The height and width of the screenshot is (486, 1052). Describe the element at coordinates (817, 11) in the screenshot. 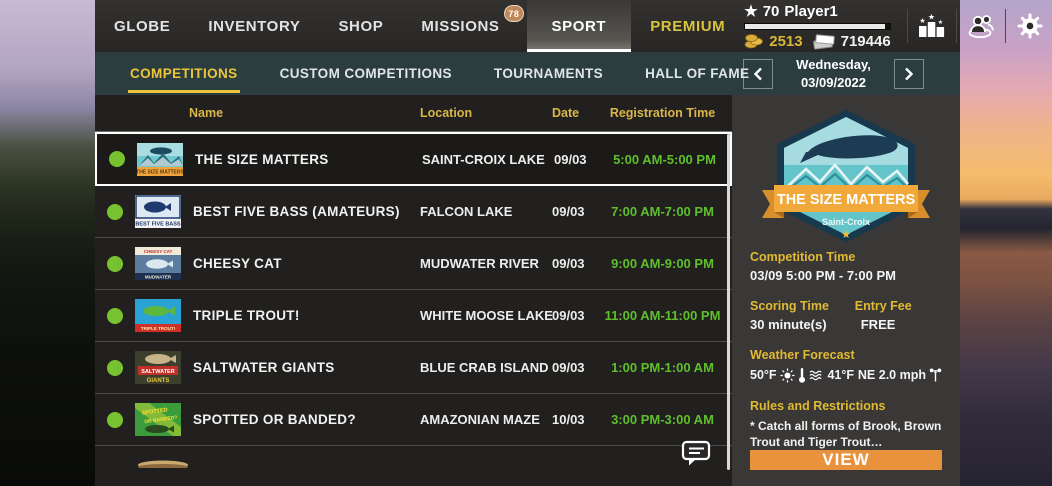

I see `player-identity: ★ 70 Player1` at that location.